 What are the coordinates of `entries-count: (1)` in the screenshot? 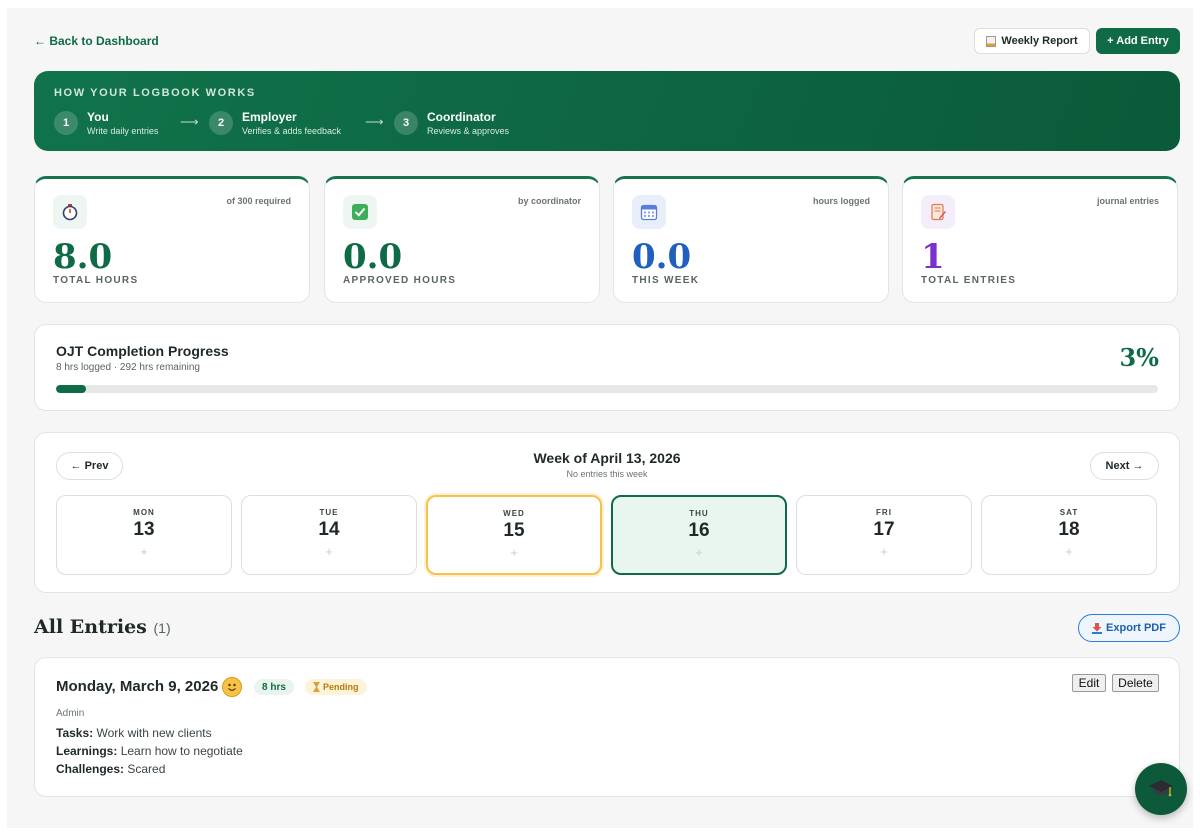 It's located at (162, 628).